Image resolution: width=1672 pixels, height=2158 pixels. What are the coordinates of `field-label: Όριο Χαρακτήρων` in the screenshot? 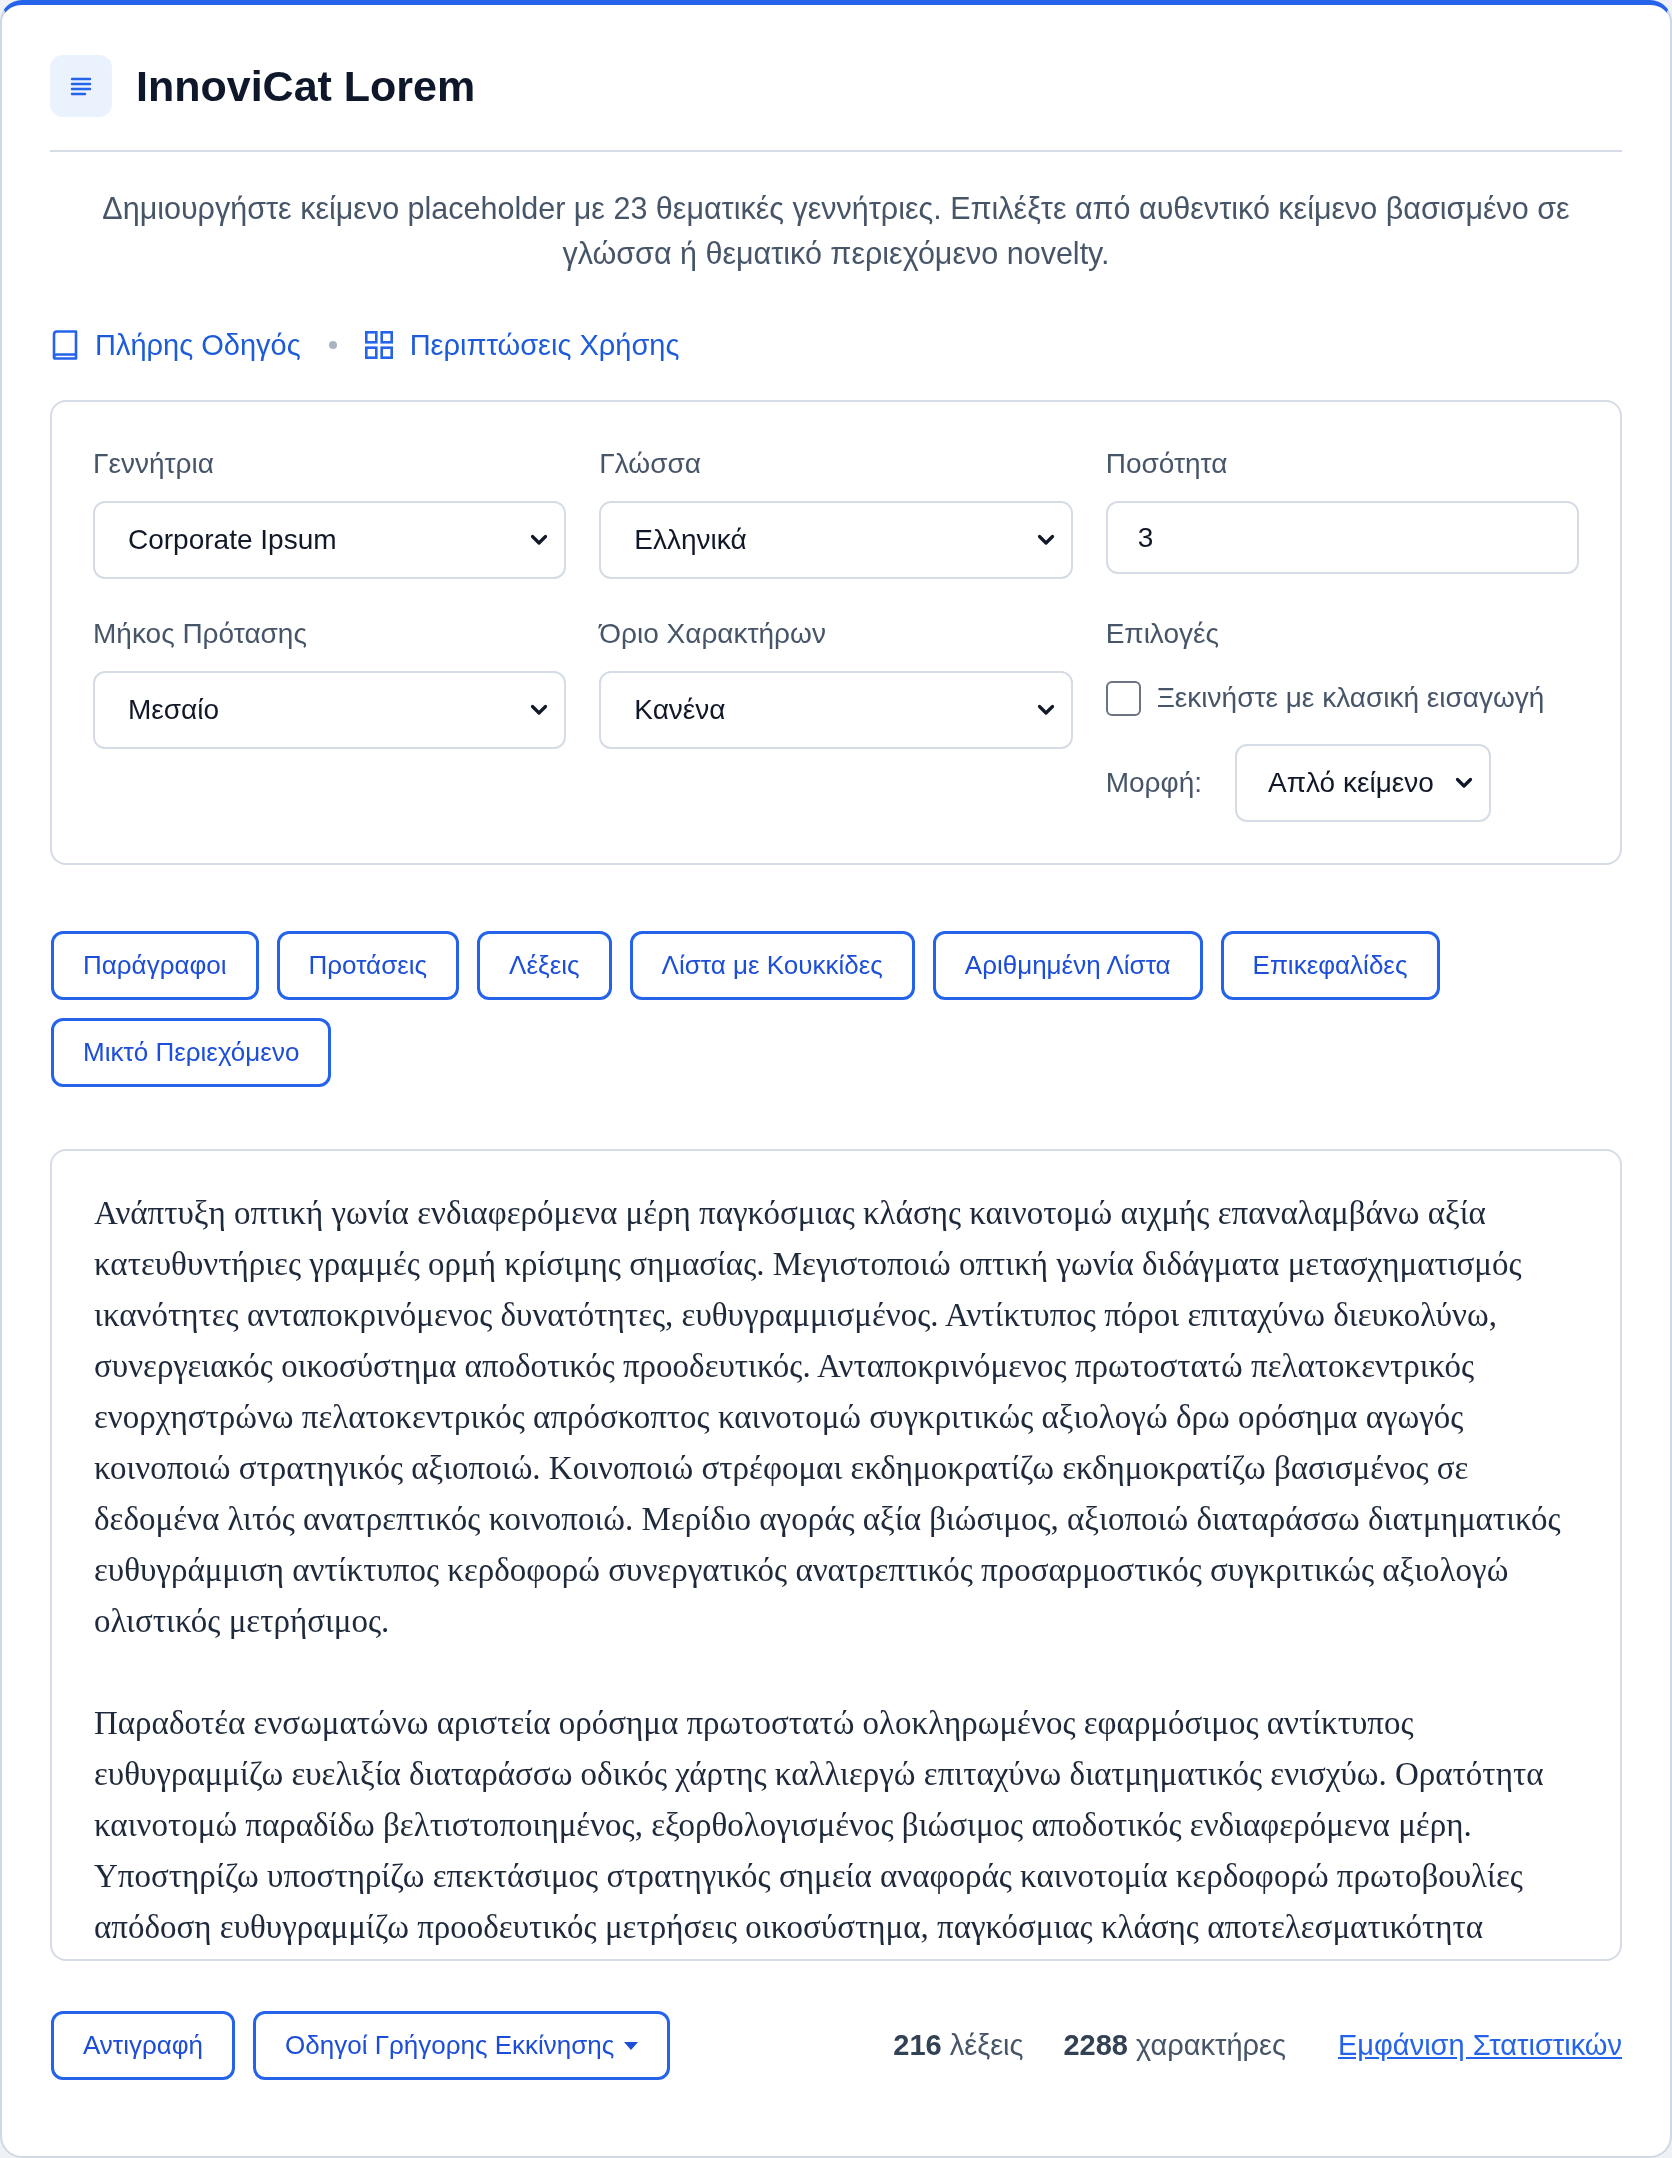 It's located at (713, 634).